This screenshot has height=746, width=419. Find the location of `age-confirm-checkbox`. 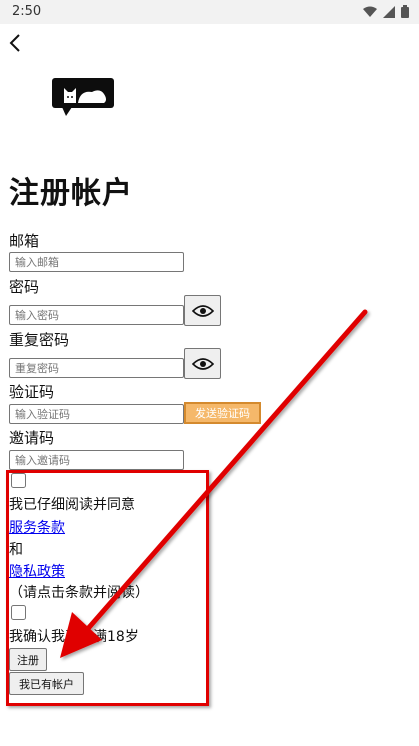

age-confirm-checkbox is located at coordinates (18, 612).